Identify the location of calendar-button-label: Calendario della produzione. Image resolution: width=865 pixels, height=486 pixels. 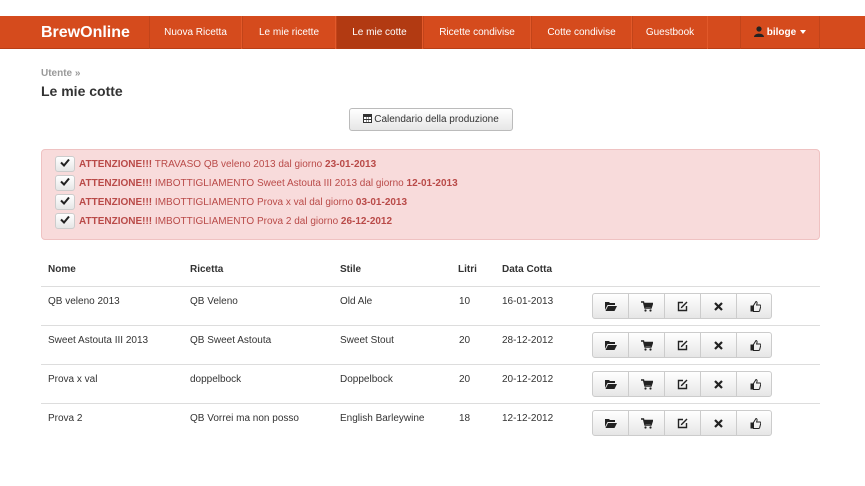
(436, 119).